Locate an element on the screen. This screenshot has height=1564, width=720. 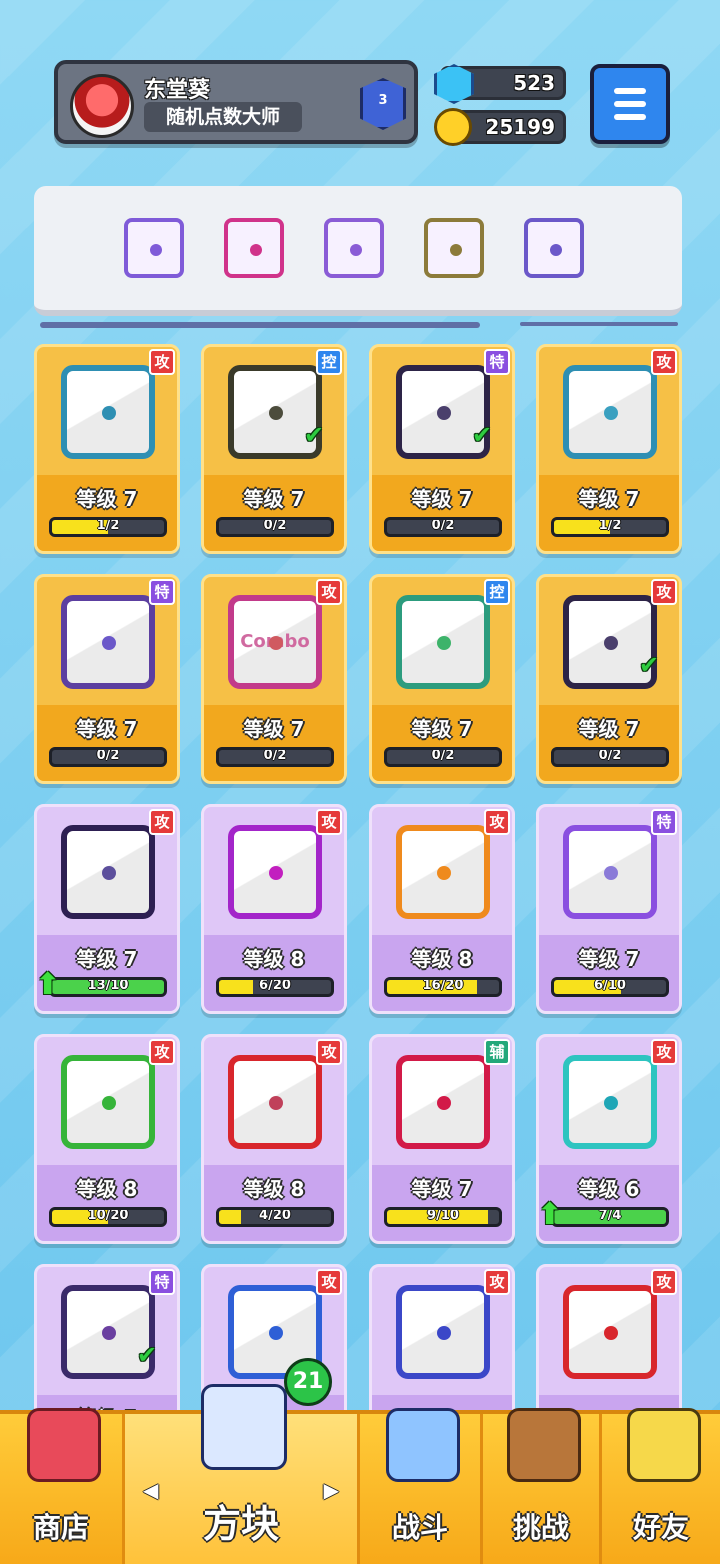
progress-text: 9/10 is located at coordinates (443, 1215).